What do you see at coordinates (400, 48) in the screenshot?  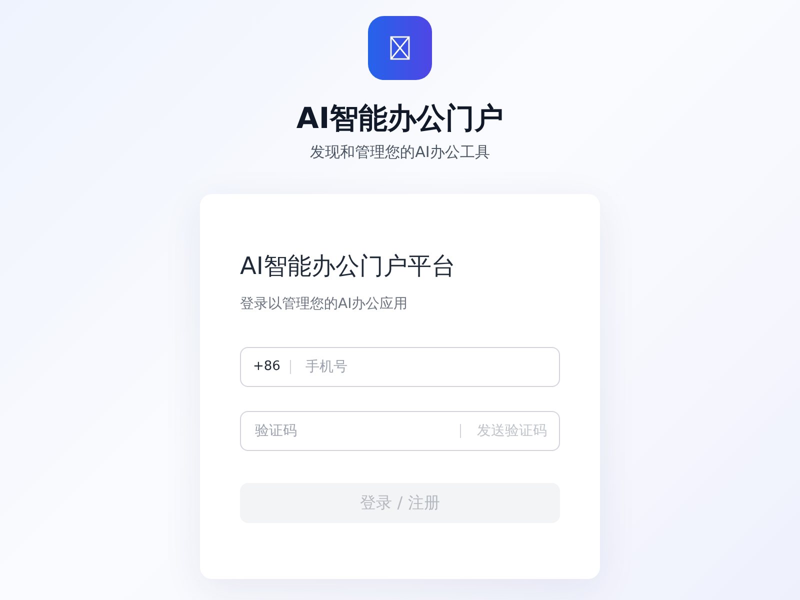 I see `box-cross-icon` at bounding box center [400, 48].